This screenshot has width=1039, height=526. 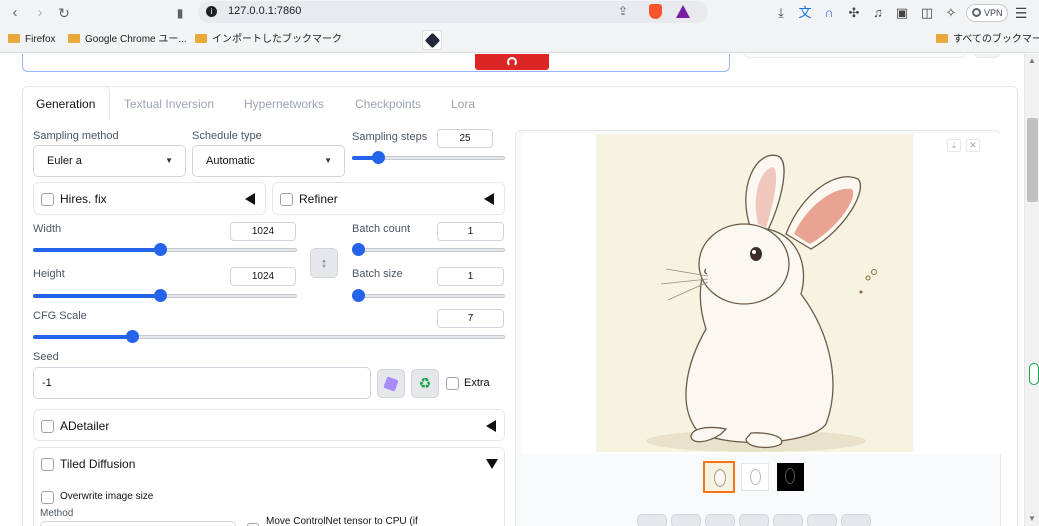 What do you see at coordinates (432, 40) in the screenshot?
I see `extension-popup-icon` at bounding box center [432, 40].